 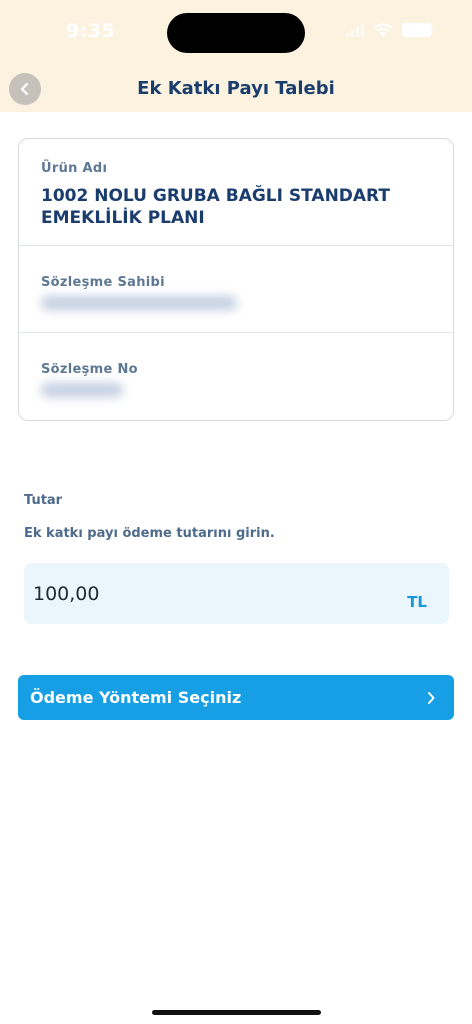 I want to click on currency-label: TL, so click(x=417, y=602).